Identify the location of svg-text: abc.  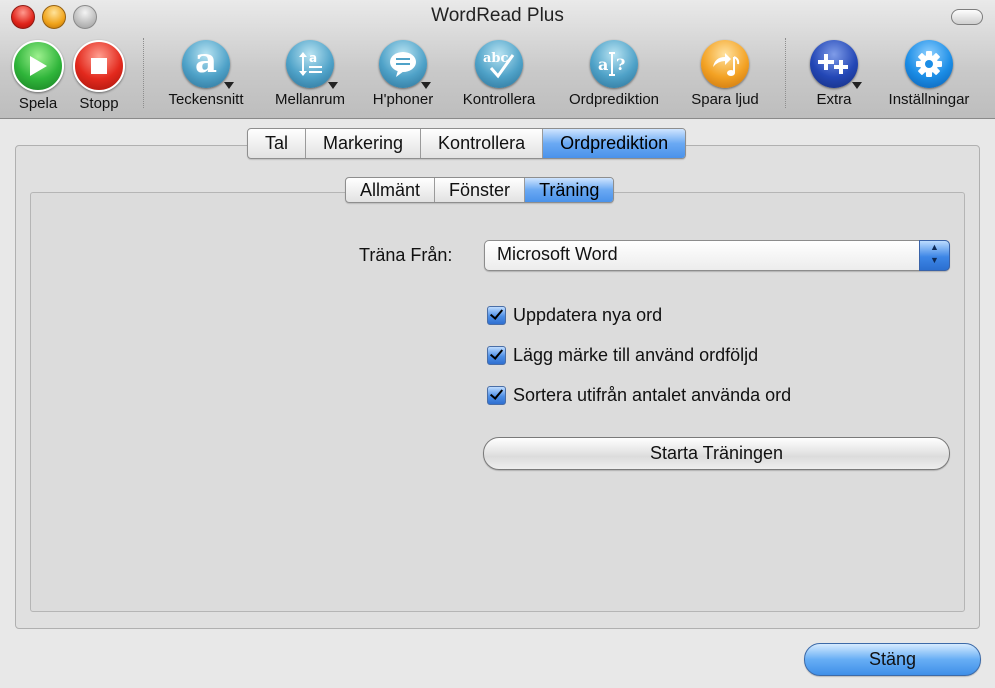
(496, 58).